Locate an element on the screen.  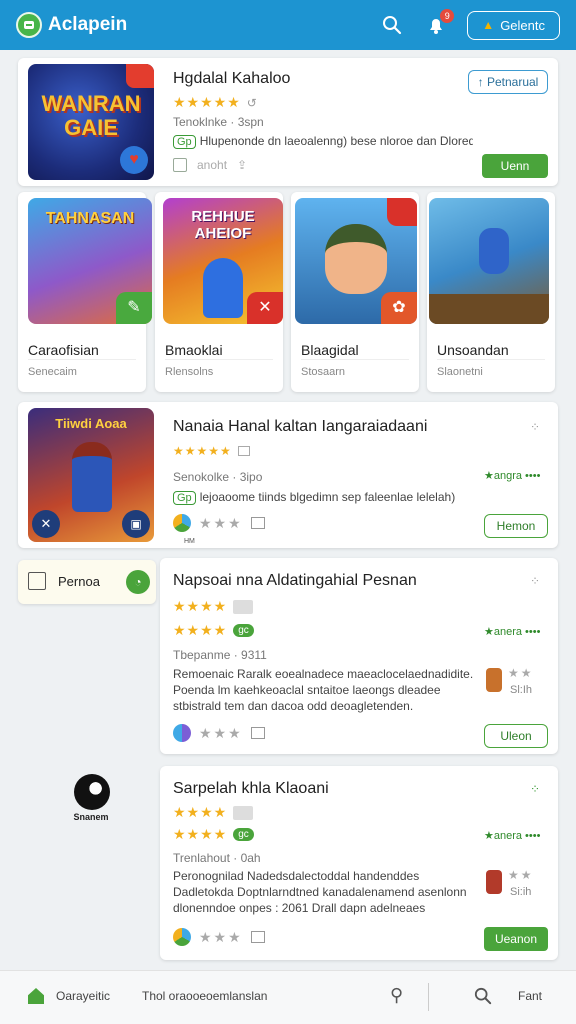
list-button-3: Ueanon is located at coordinates (516, 939).